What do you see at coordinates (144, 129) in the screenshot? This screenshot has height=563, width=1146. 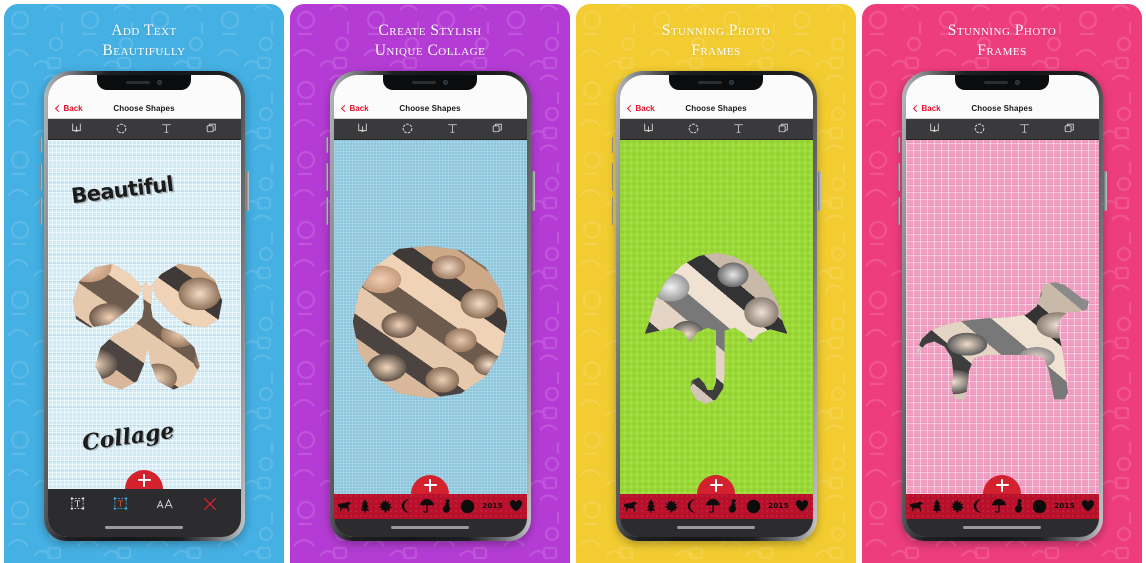 I see `editor-toolbar` at bounding box center [144, 129].